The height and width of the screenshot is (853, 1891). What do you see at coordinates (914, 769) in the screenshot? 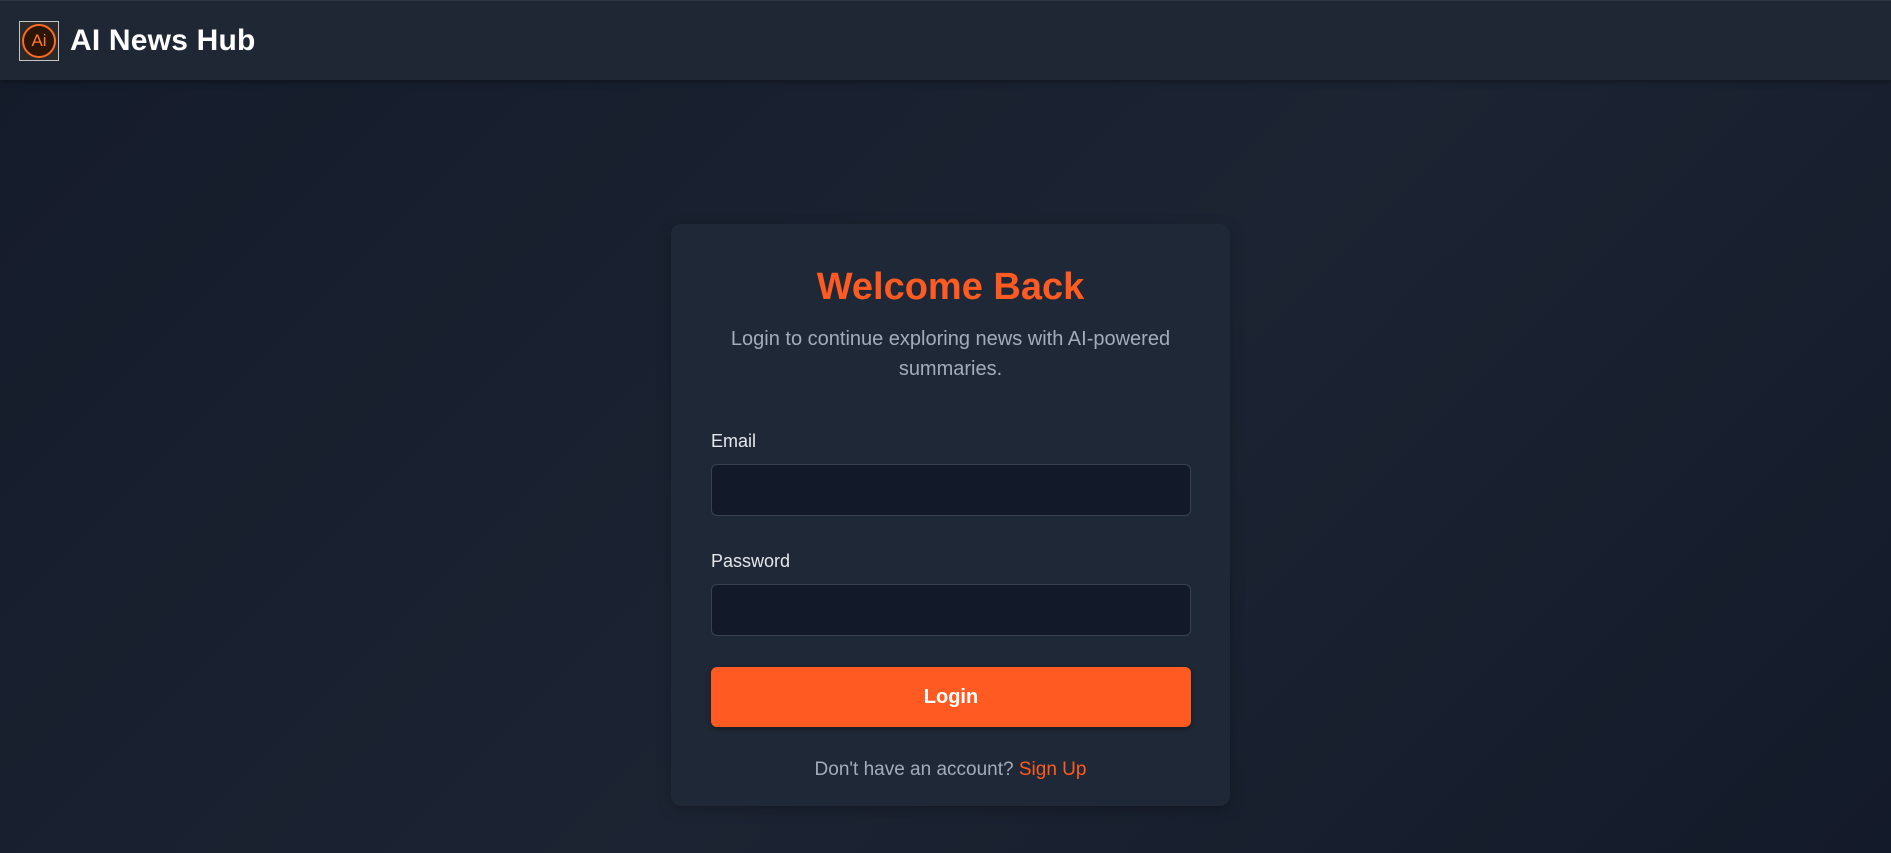
I see `signup-prompt: Don't have an account?` at bounding box center [914, 769].